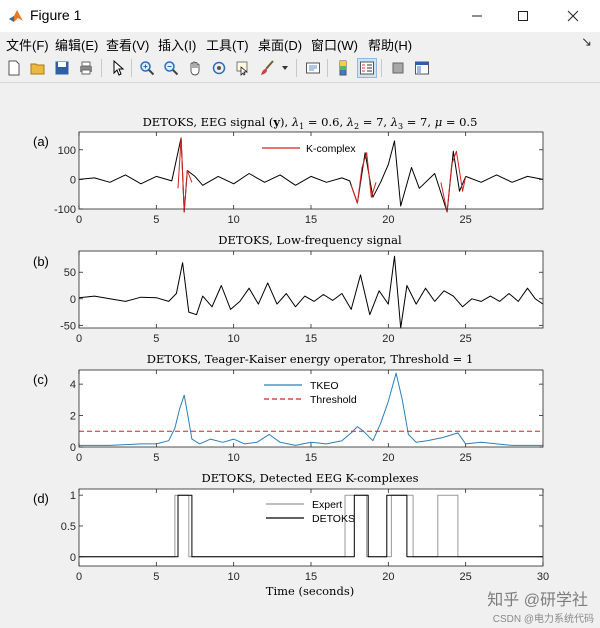 This screenshot has width=600, height=628. Describe the element at coordinates (390, 44) in the screenshot. I see `menu-help: 帮助(H)` at that location.